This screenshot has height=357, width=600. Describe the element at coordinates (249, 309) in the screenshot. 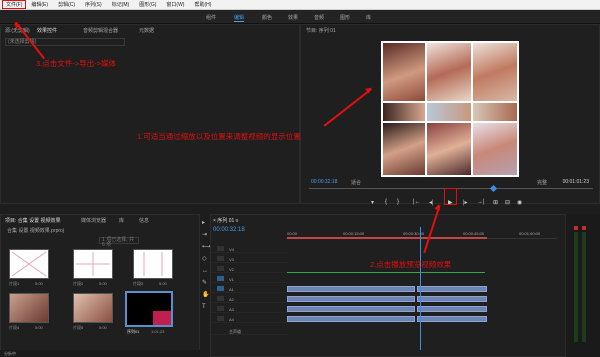

I see `track-header: A3` at that location.